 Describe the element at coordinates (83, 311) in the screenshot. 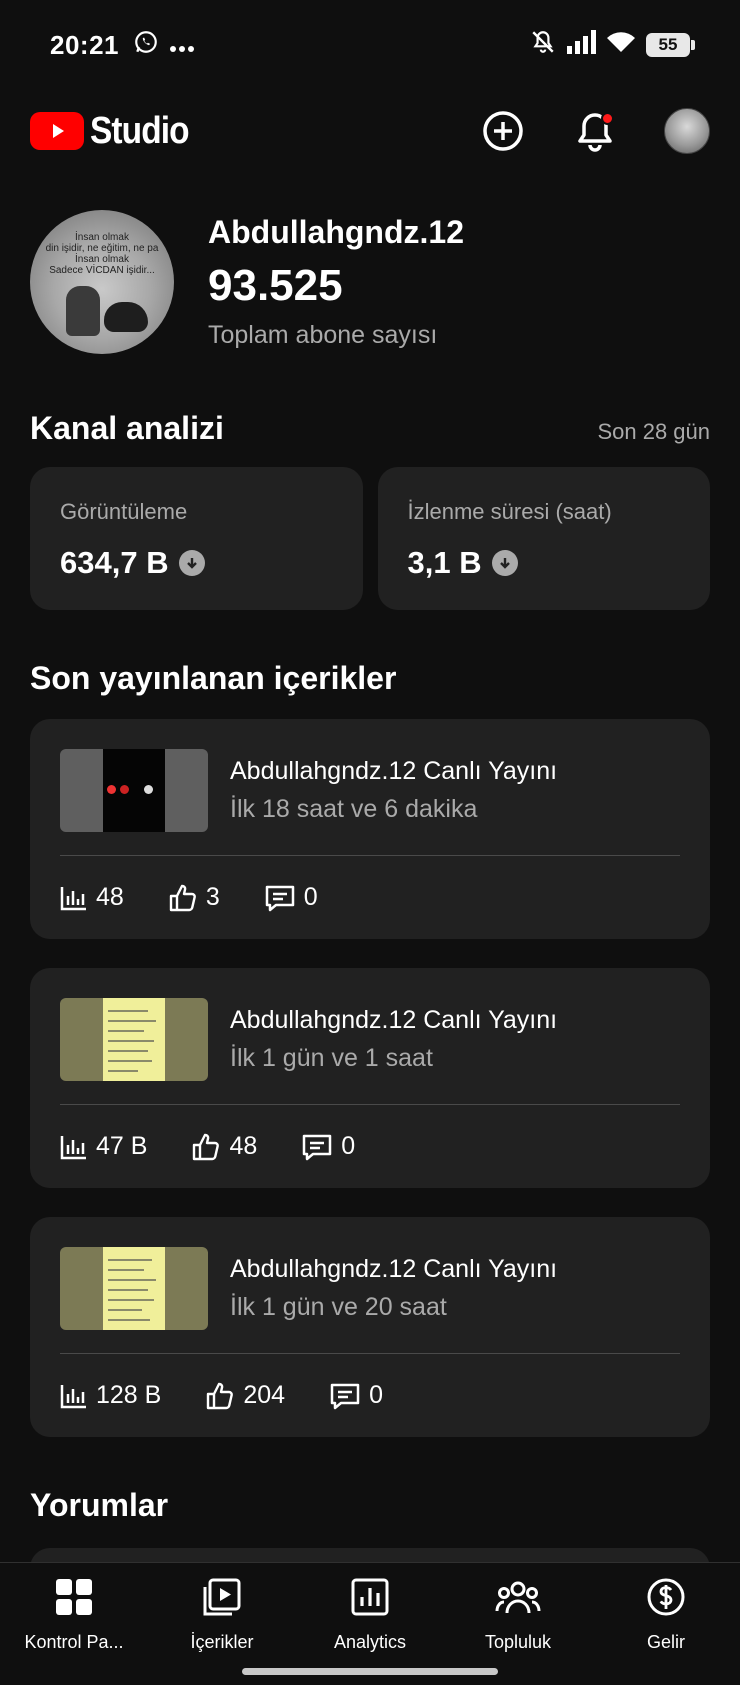

I see `avatar-child-figure` at that location.